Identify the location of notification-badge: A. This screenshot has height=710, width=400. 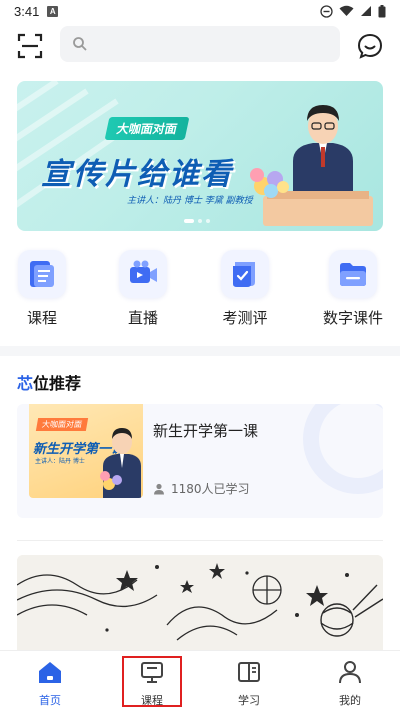
(53, 11).